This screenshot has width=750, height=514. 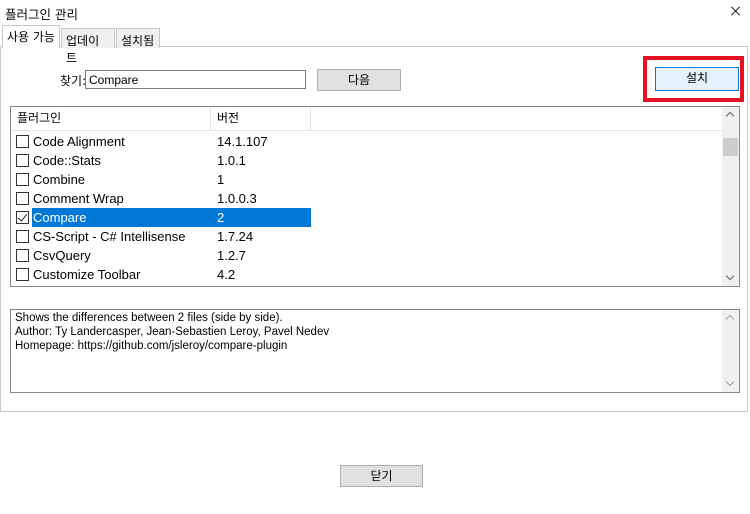 I want to click on close-button: 닫기, so click(x=381, y=476).